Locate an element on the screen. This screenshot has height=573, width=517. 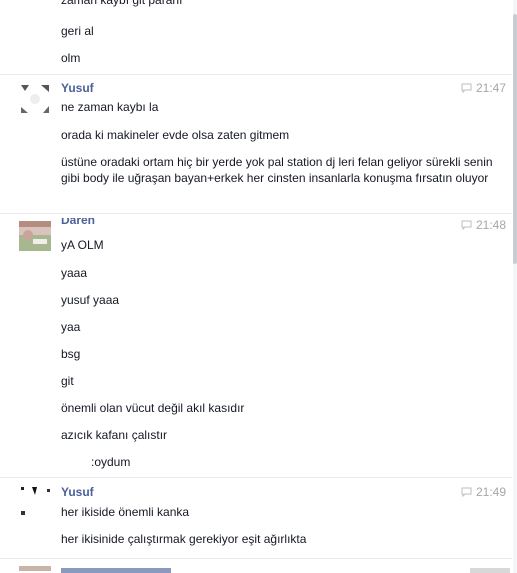
scrollbar-thumb is located at coordinates (515, 139).